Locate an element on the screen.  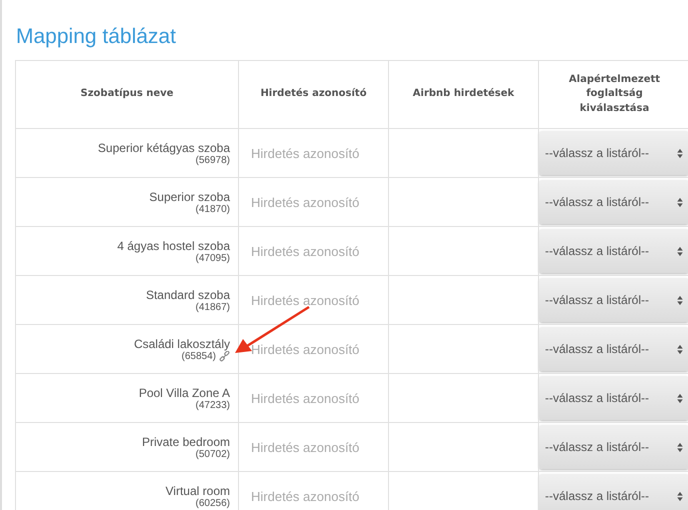
room-id: (60256) is located at coordinates (213, 503).